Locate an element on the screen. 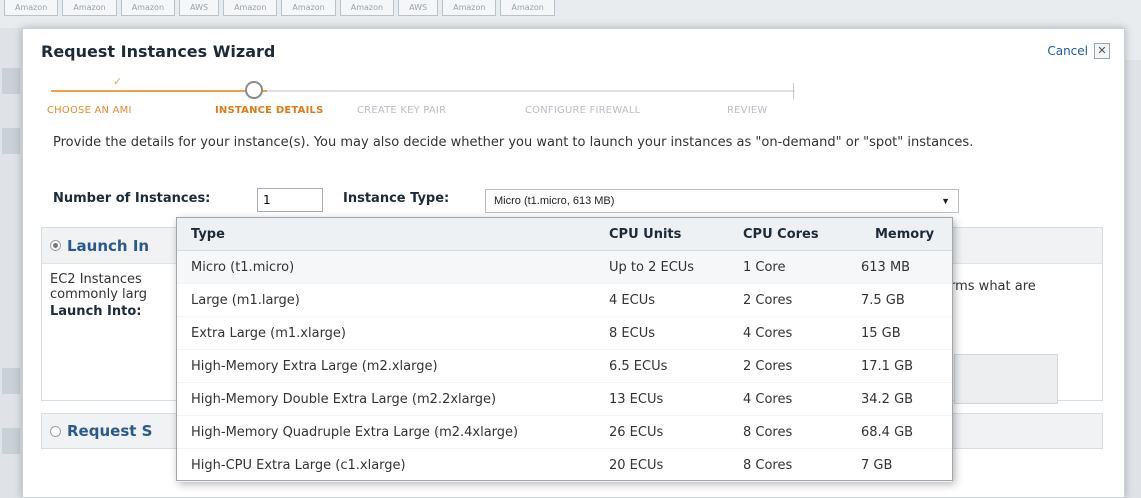 Image resolution: width=1141 pixels, height=498 pixels. step-review: REVIEW is located at coordinates (747, 110).